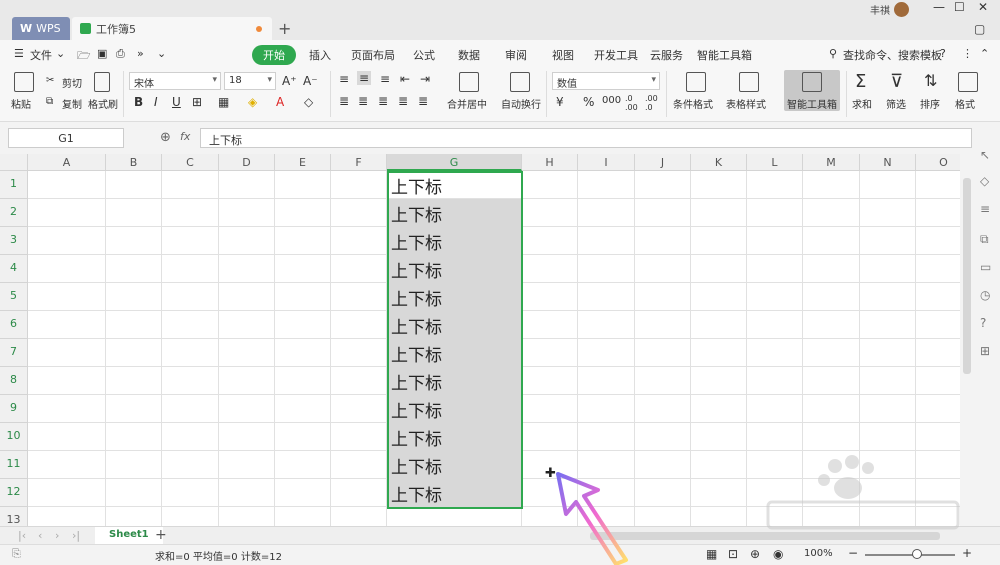 This screenshot has height=565, width=1000. I want to click on cell-g3: 上下标, so click(455, 241).